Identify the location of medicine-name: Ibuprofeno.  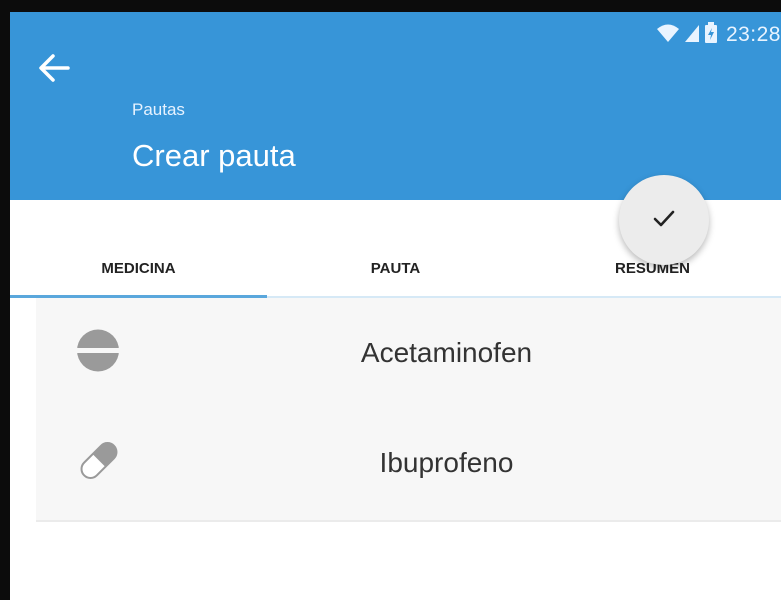
(446, 462).